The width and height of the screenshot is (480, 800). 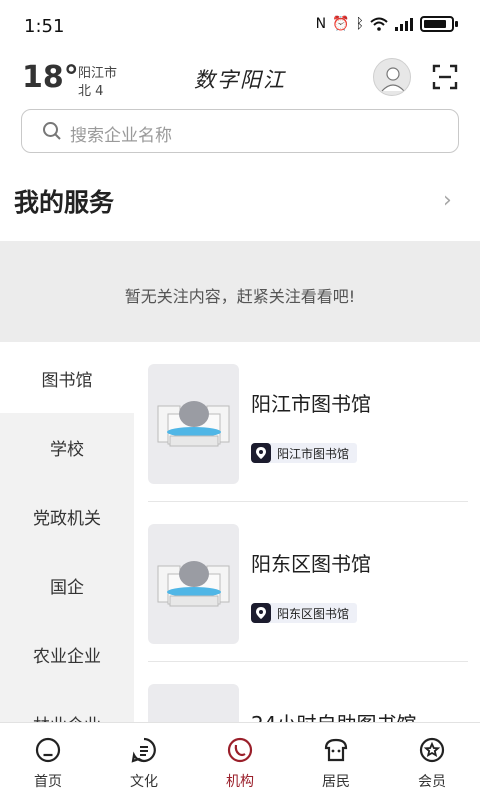 What do you see at coordinates (445, 77) in the screenshot?
I see `scan-icon` at bounding box center [445, 77].